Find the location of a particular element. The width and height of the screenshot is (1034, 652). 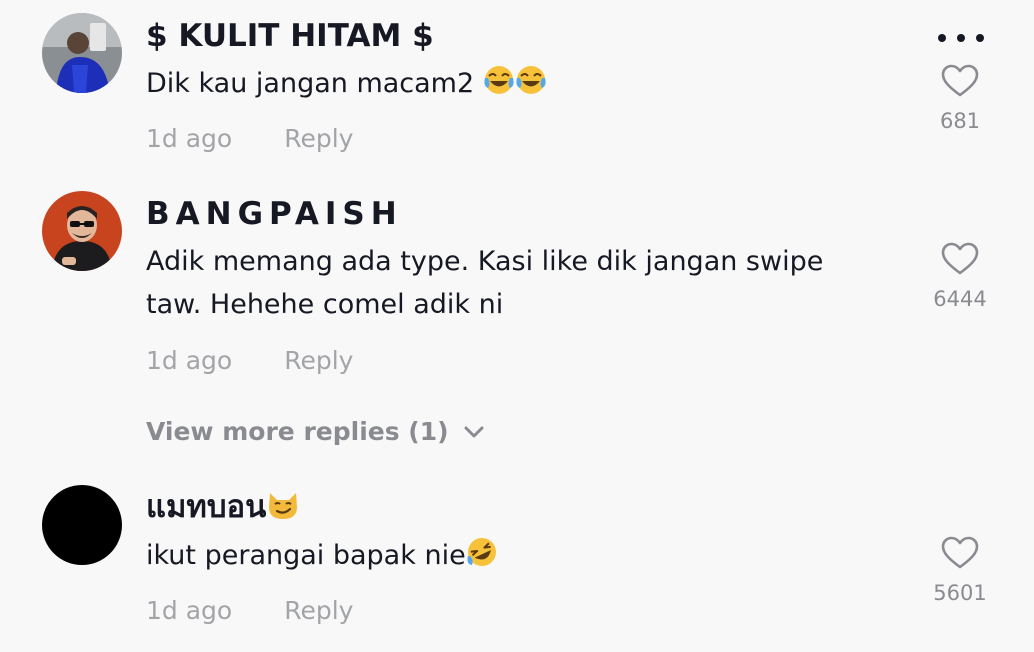

comment-text: ikut perangai bapak nie is located at coordinates (511, 557).